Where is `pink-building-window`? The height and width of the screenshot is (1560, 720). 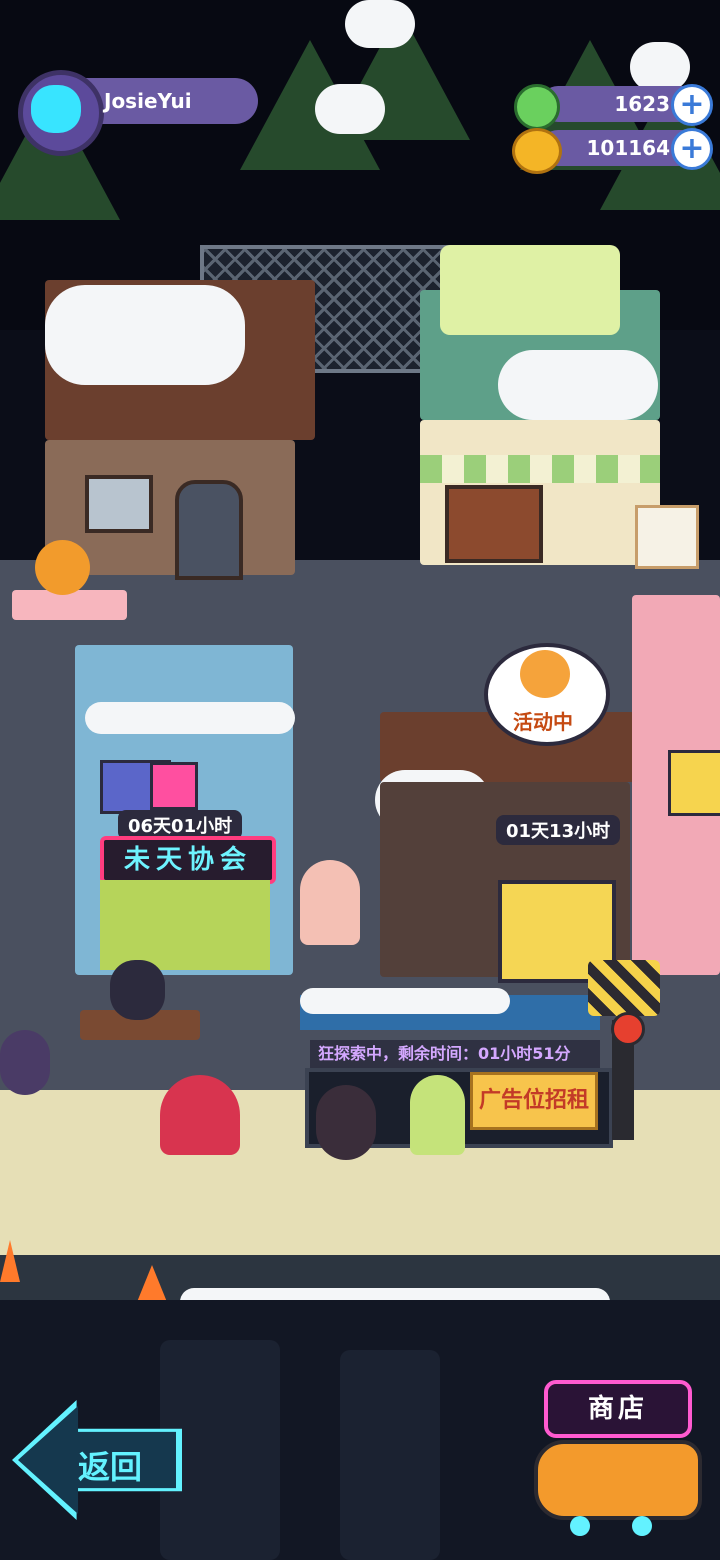 pink-building-window is located at coordinates (694, 783).